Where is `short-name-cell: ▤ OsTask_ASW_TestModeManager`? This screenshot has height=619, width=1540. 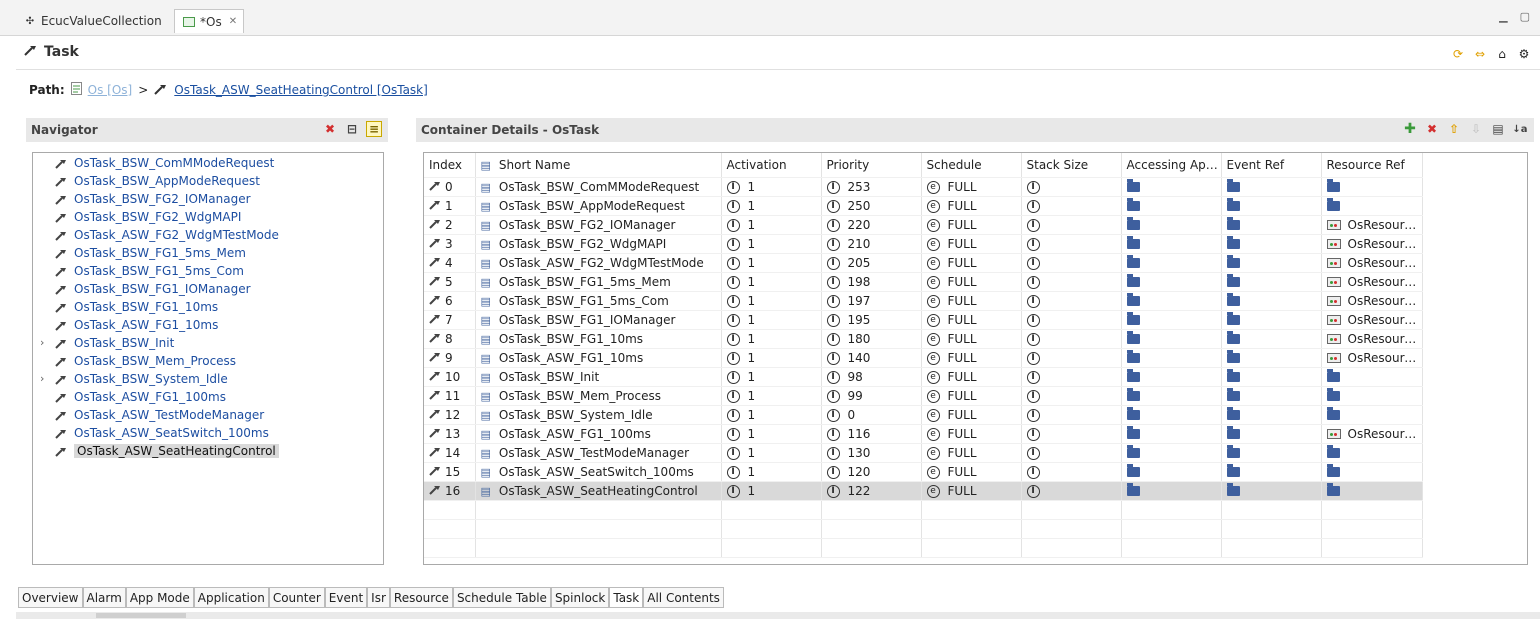
short-name-cell: ▤ OsTask_ASW_TestModeManager is located at coordinates (598, 453).